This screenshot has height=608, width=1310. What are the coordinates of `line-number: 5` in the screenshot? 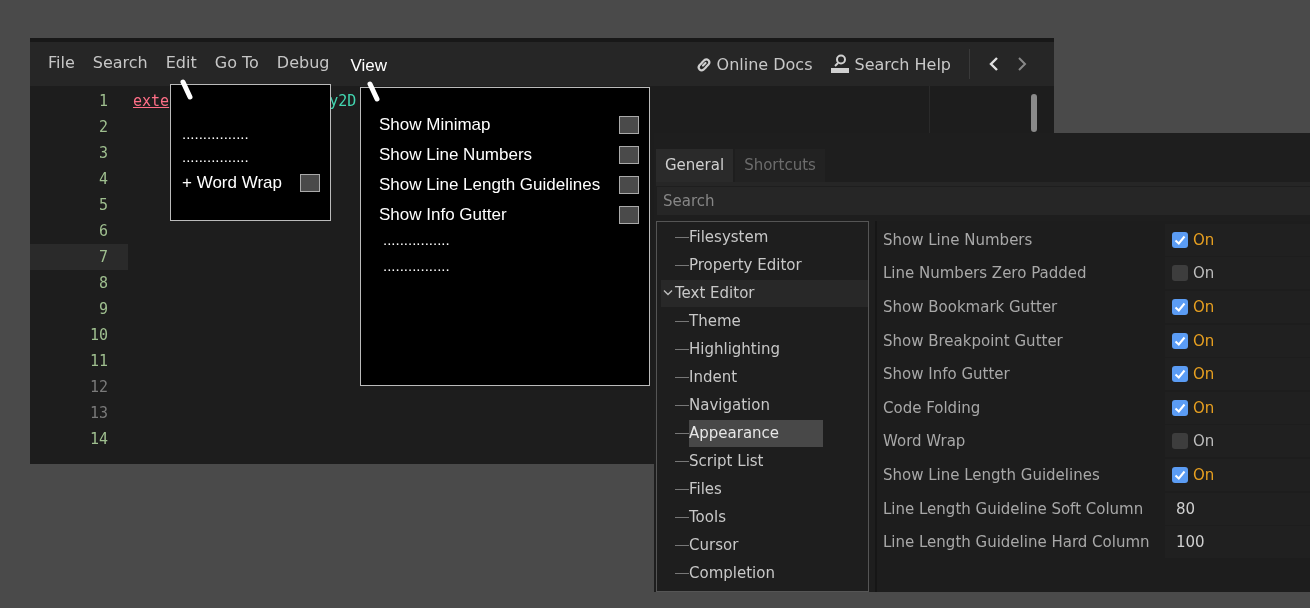 It's located at (103, 205).